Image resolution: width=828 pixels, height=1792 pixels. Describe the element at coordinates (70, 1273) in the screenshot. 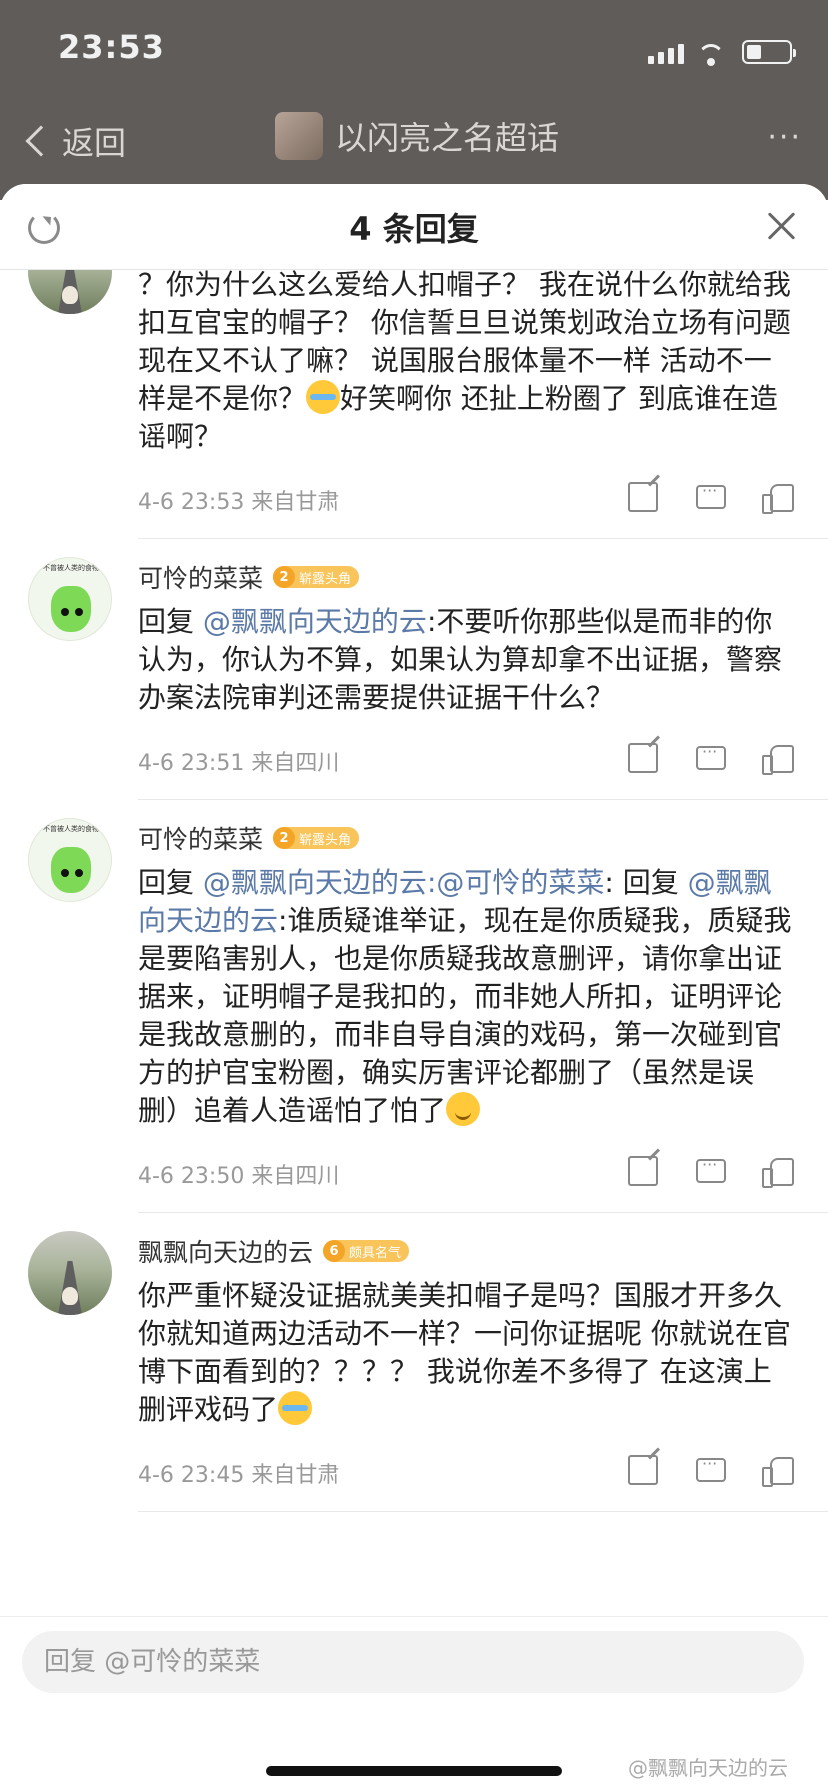

I see `avatar` at that location.